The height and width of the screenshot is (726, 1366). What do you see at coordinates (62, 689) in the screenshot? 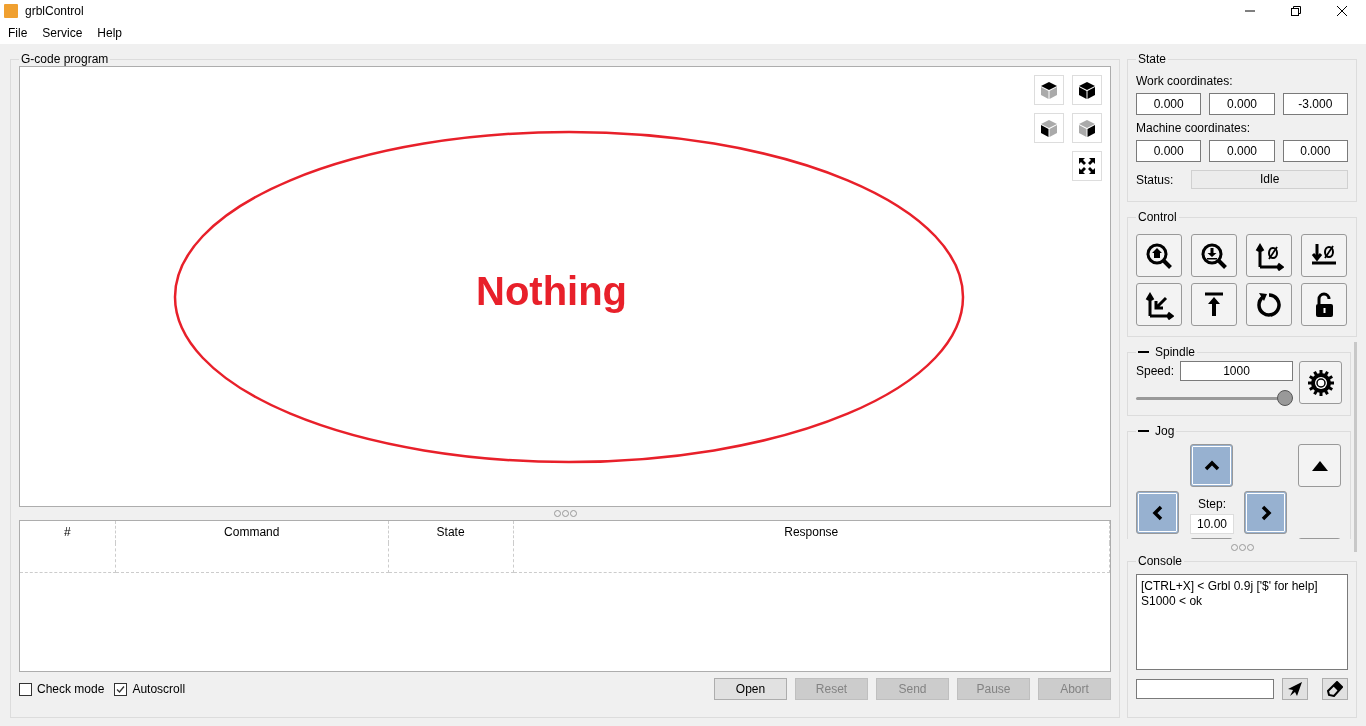
I see `checkbox: Check mode` at bounding box center [62, 689].